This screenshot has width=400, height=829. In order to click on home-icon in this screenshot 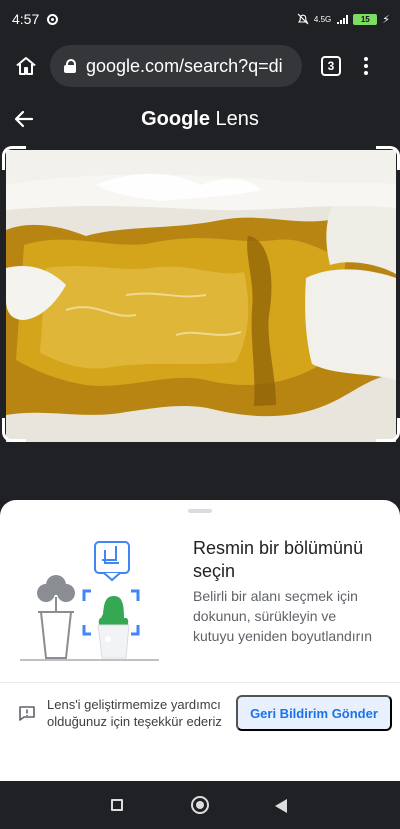, I will do `click(26, 66)`.